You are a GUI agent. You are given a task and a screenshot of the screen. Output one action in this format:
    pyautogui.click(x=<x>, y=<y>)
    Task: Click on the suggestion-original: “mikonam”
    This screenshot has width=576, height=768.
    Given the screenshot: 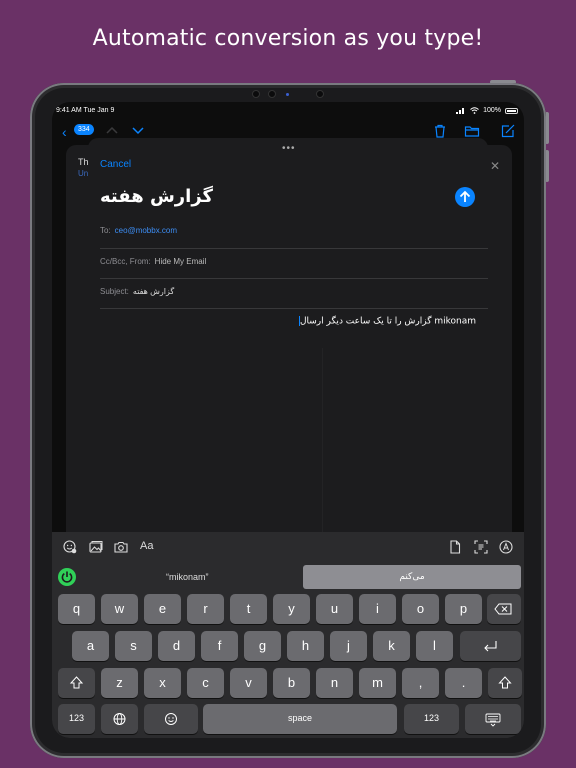 What is the action you would take?
    pyautogui.click(x=187, y=577)
    